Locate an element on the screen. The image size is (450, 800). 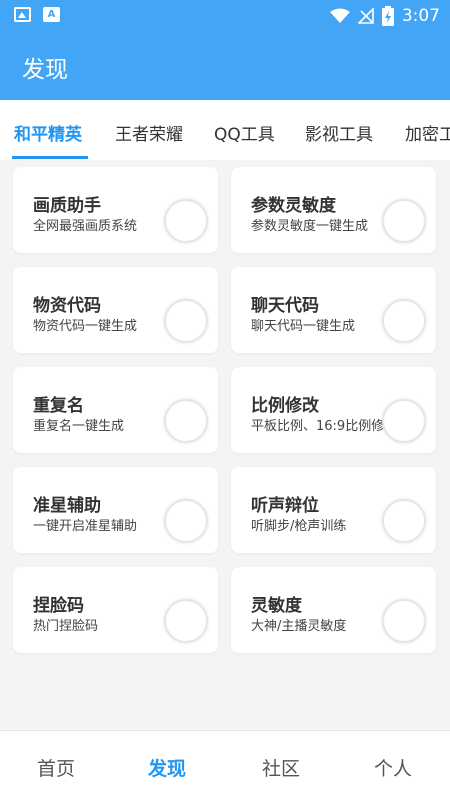
card-title: 灵敏度 is located at coordinates (276, 606).